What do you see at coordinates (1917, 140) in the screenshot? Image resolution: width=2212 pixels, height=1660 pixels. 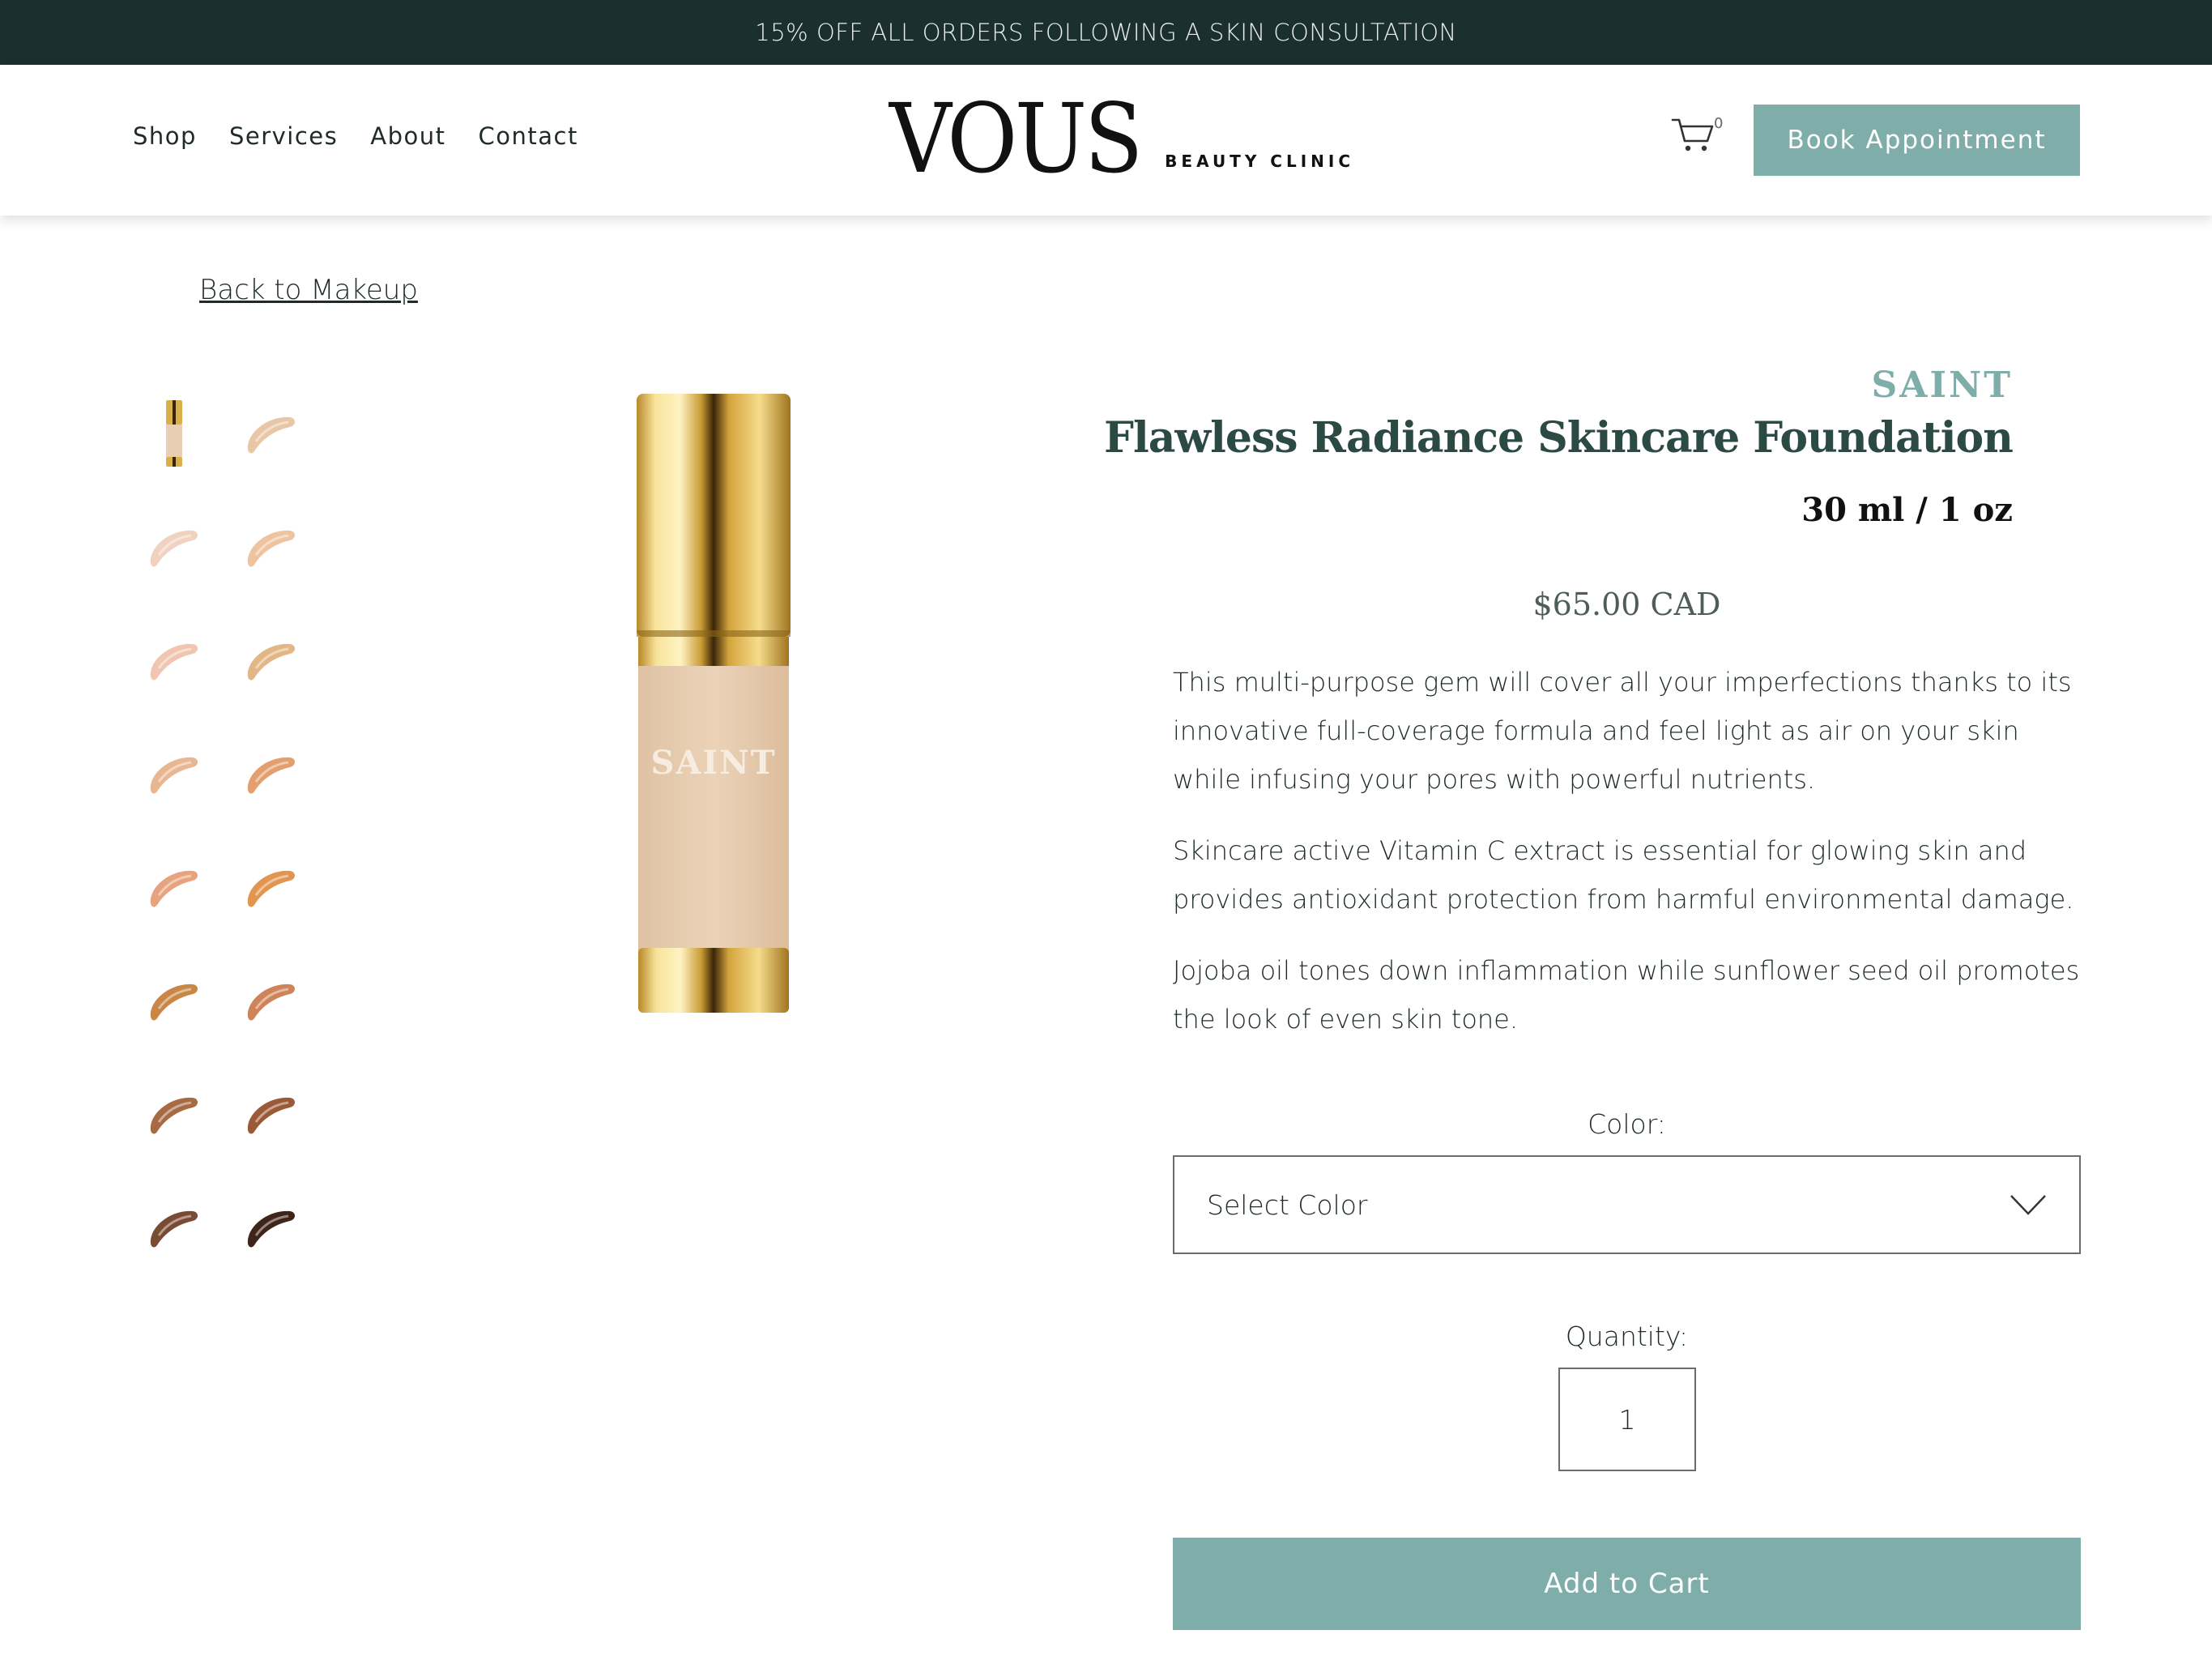 I see `book-appointment-button: Book Appointment` at bounding box center [1917, 140].